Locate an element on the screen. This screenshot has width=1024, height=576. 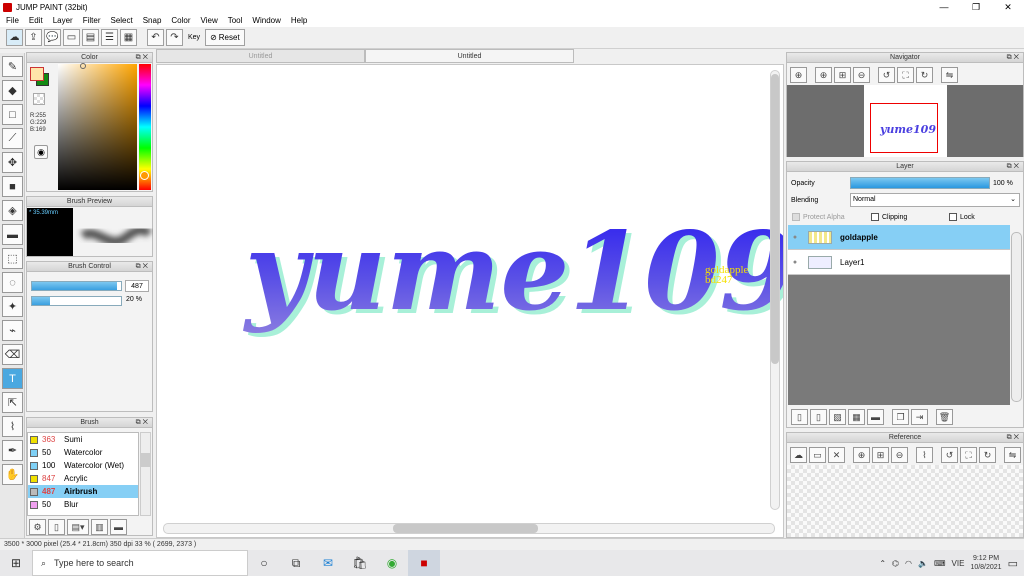
visibility-icon: ● is located at coordinates (795, 237).